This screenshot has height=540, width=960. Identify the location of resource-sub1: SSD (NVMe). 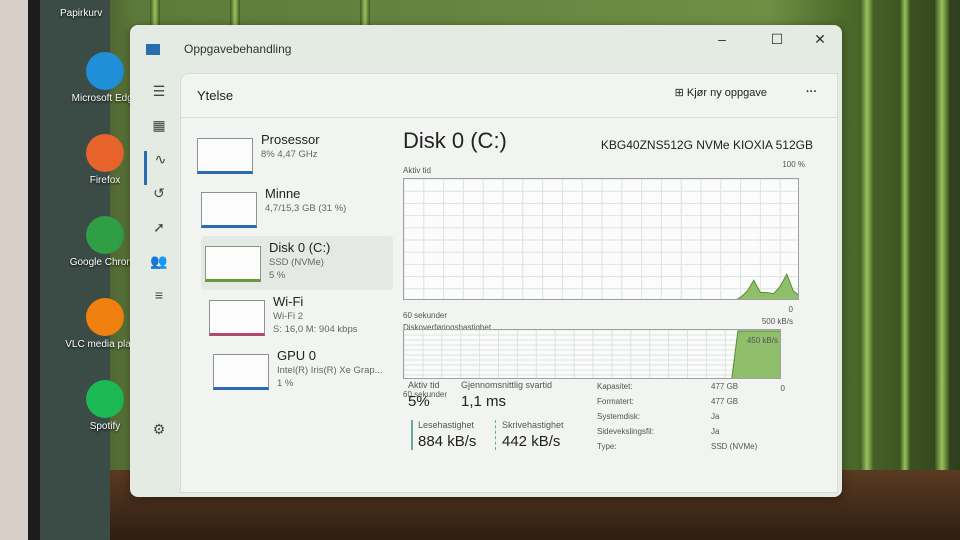
(296, 262).